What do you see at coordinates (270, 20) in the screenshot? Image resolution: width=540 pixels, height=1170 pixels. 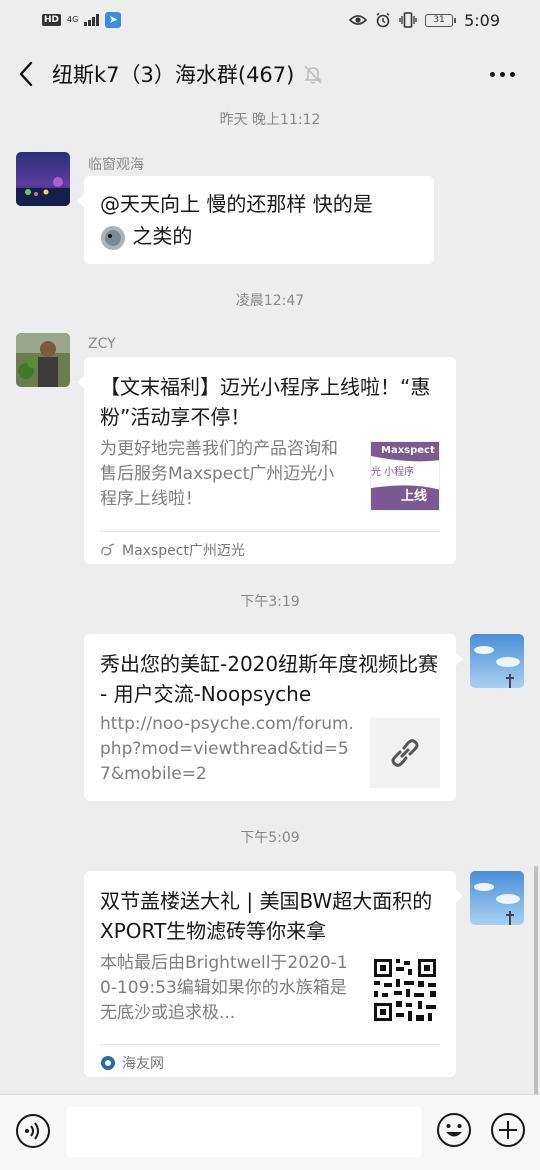 I see `status-bar: HD 4G ➤ 31 5:09` at bounding box center [270, 20].